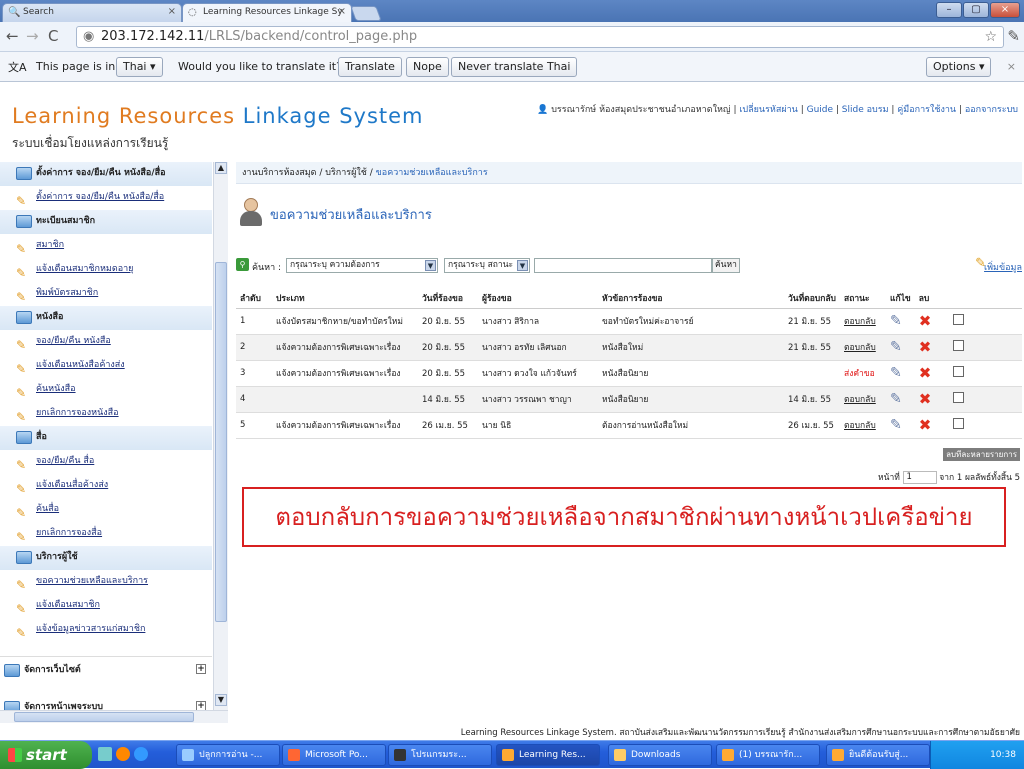 The image size is (1024, 769). Describe the element at coordinates (106, 222) in the screenshot. I see `sidebar-group: ทะเบียนสมาชิก` at that location.